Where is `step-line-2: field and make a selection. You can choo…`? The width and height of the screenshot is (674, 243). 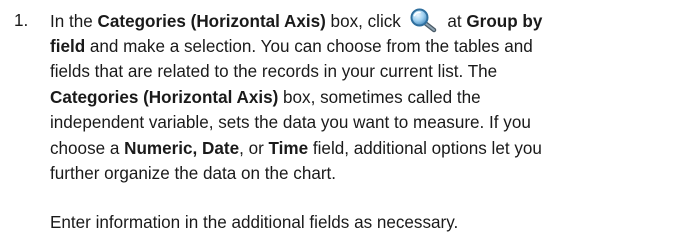
step-line-2: field and make a selection. You can choo… is located at coordinates (362, 47).